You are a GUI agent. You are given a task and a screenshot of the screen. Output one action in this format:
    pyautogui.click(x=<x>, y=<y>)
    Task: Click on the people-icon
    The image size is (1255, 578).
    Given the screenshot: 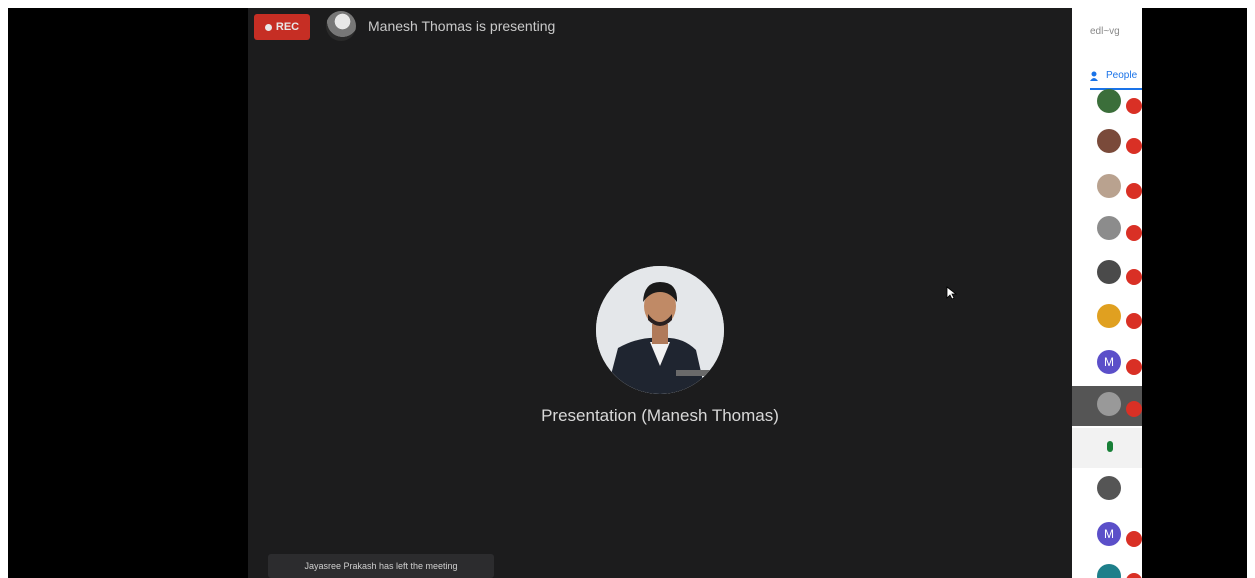 What is the action you would take?
    pyautogui.click(x=1094, y=76)
    